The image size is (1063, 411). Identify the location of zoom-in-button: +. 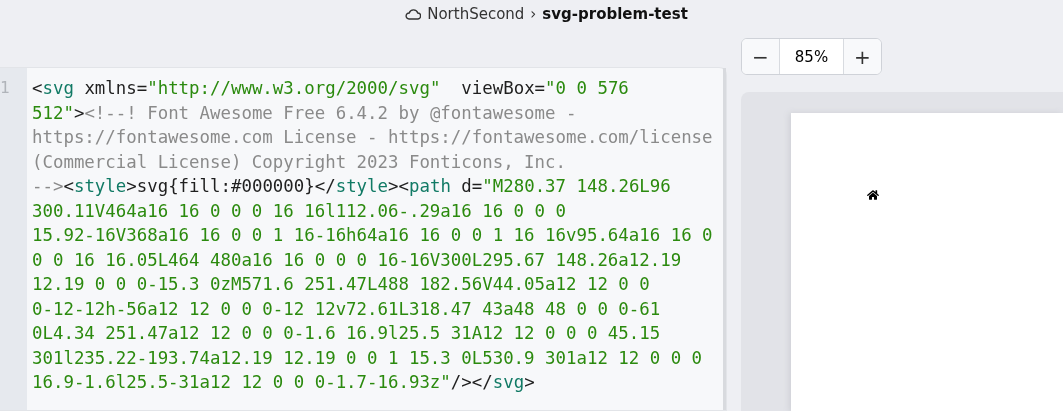
(862, 56).